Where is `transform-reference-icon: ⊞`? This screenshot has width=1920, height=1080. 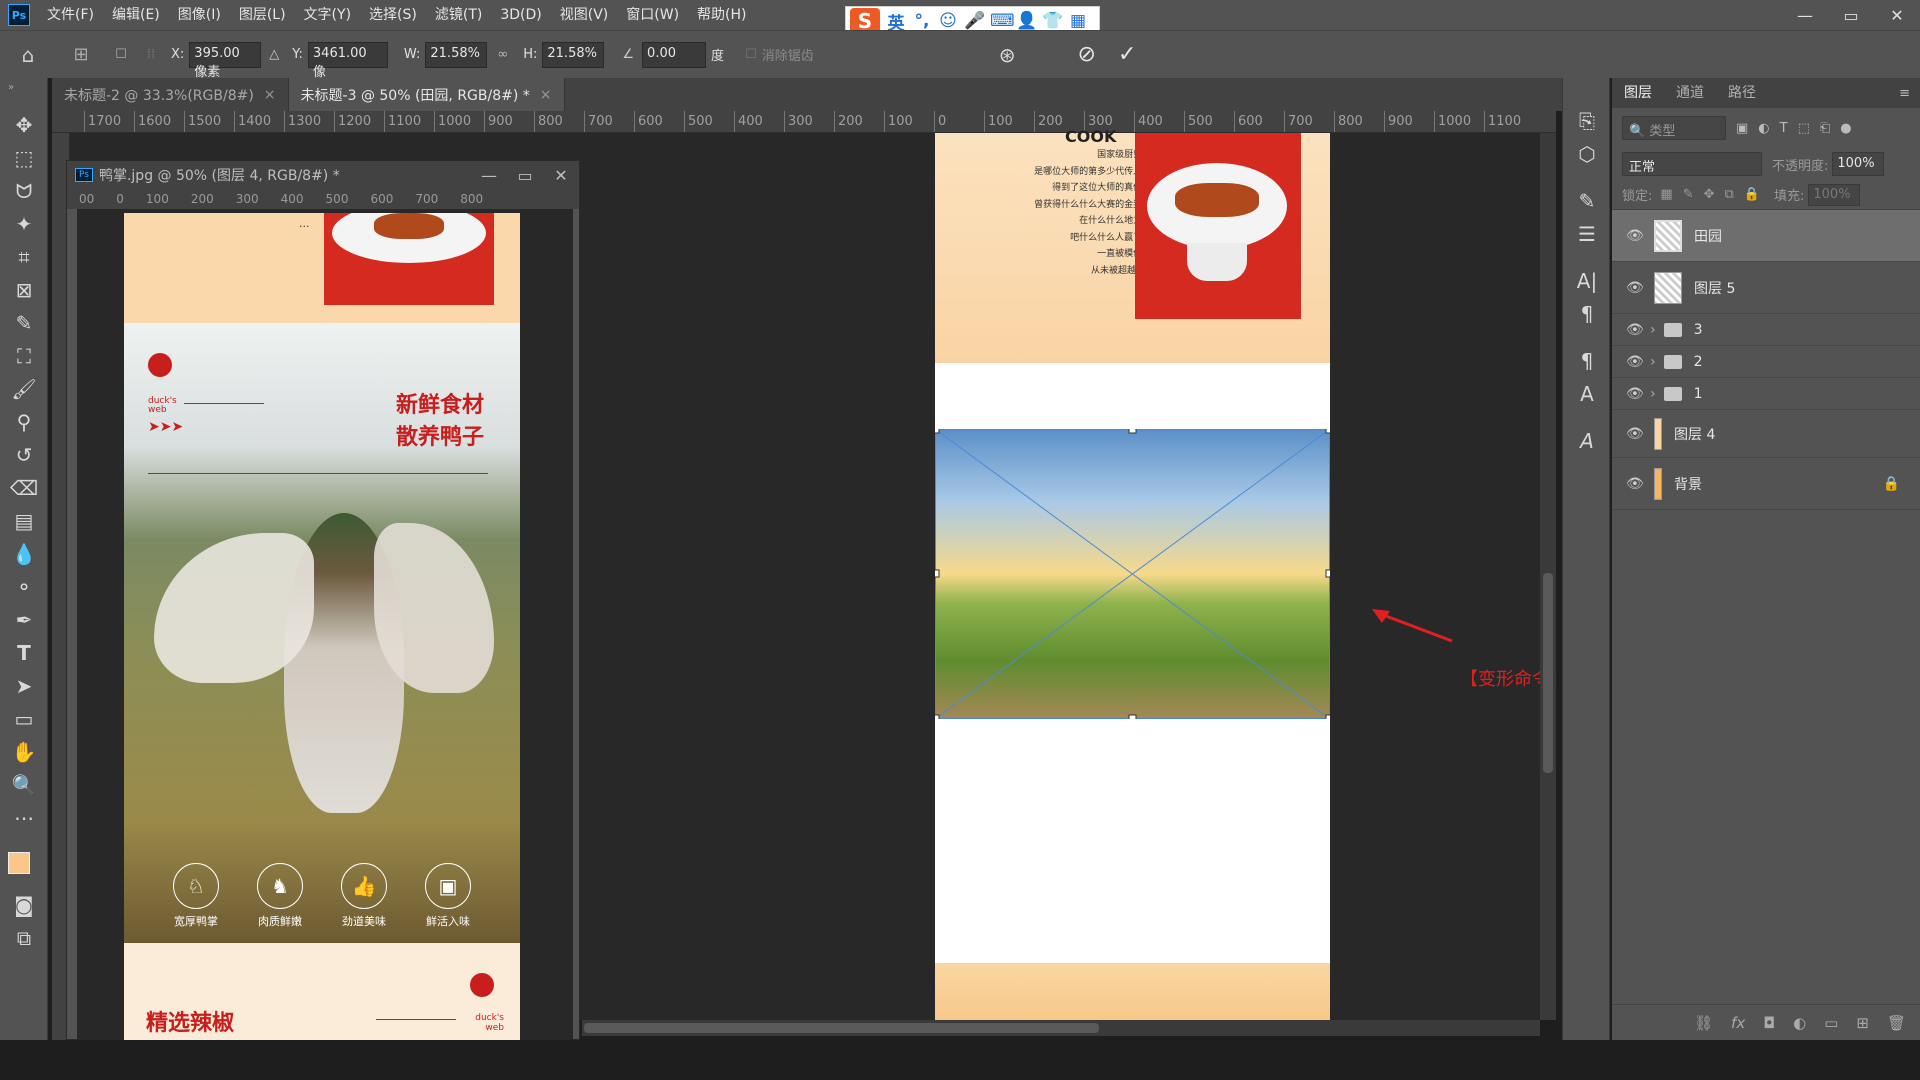 transform-reference-icon: ⊞ is located at coordinates (81, 54).